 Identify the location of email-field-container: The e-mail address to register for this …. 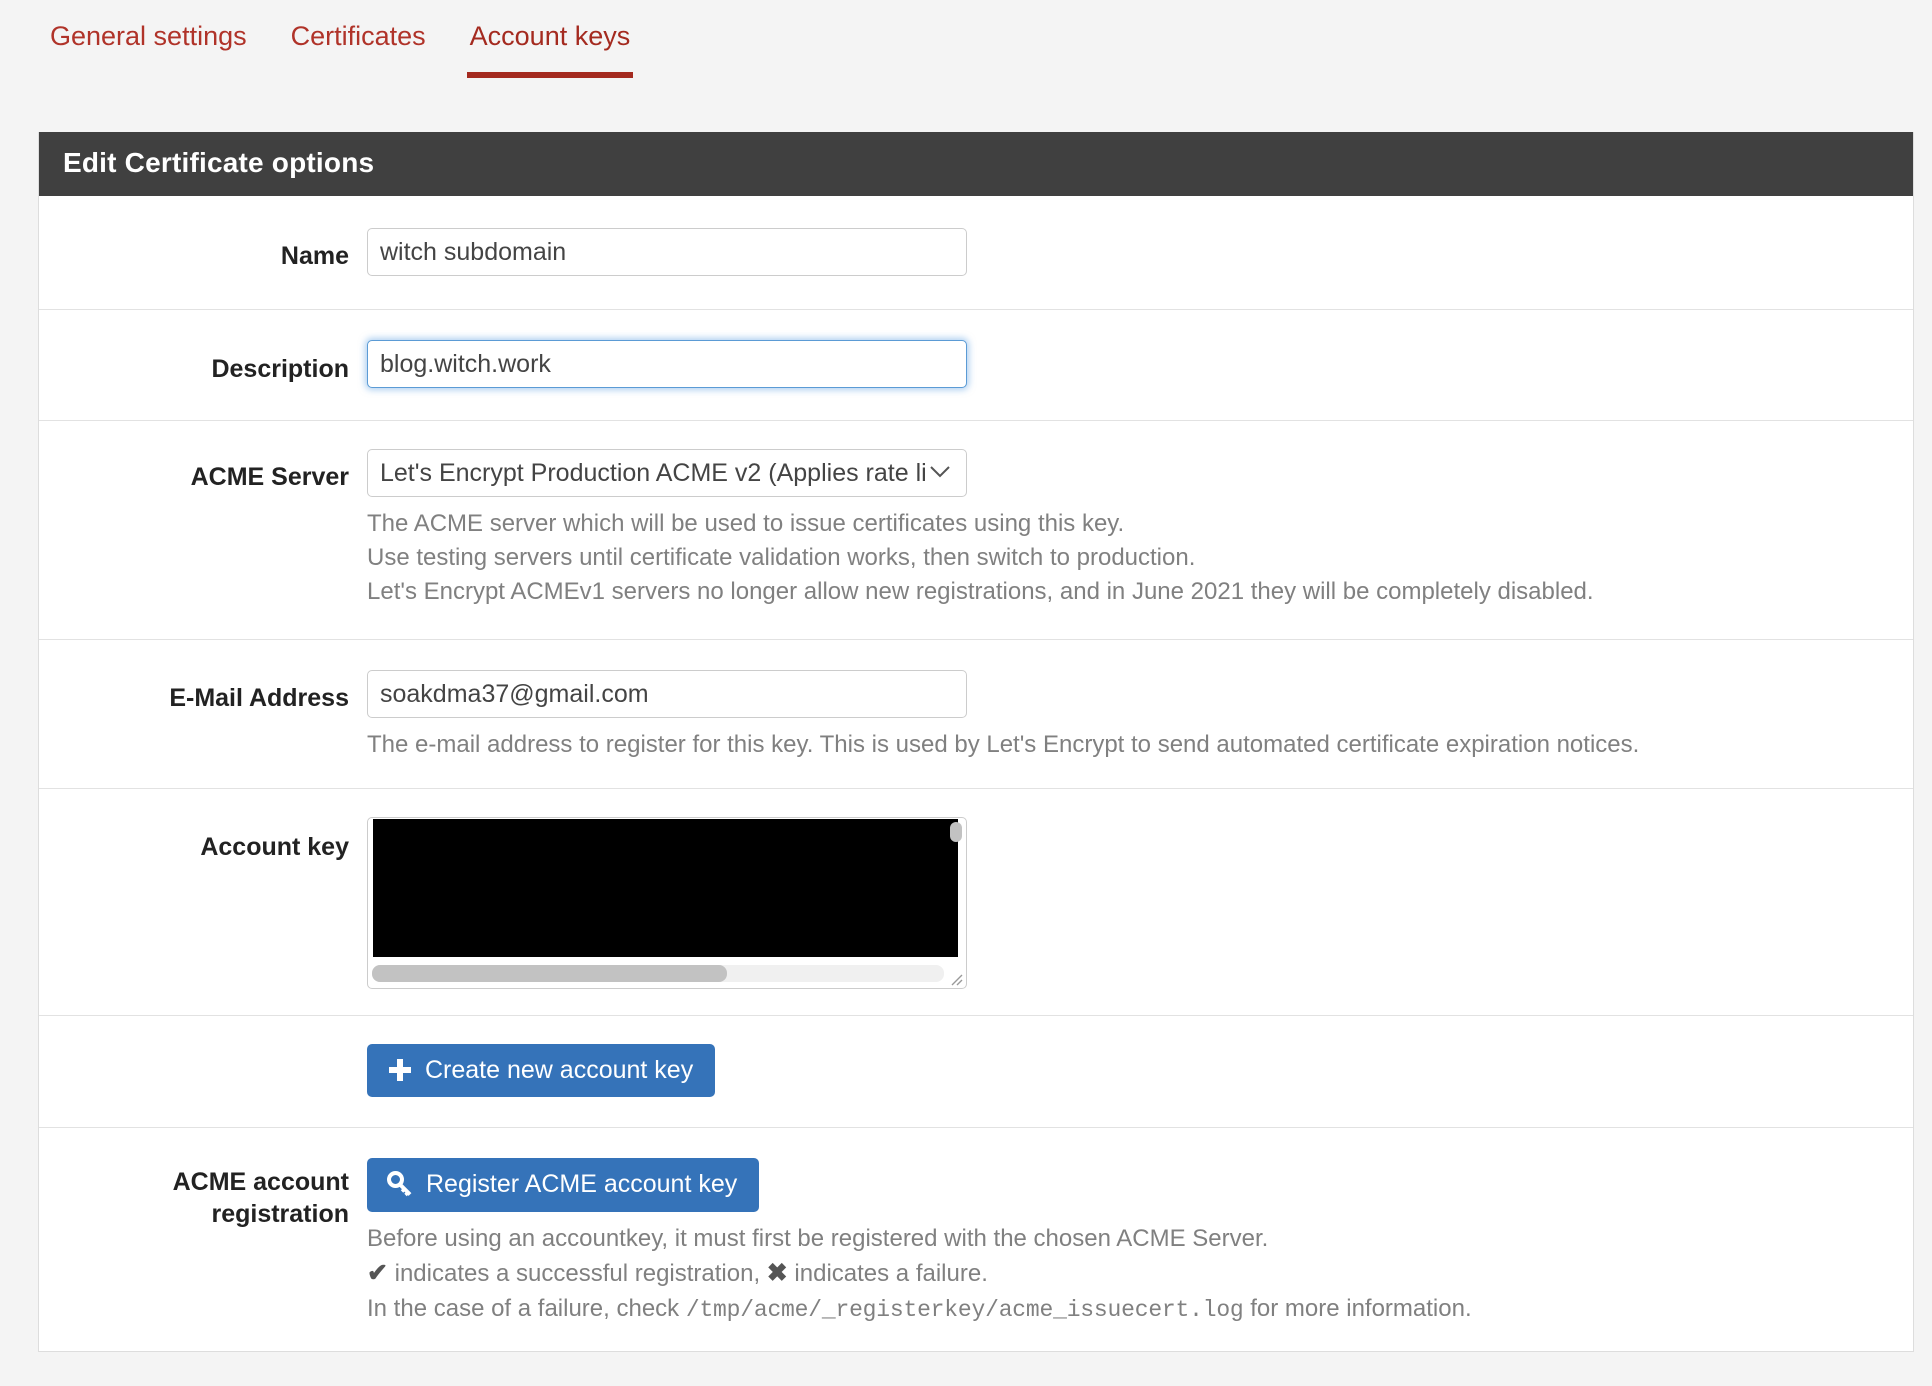
(1140, 716).